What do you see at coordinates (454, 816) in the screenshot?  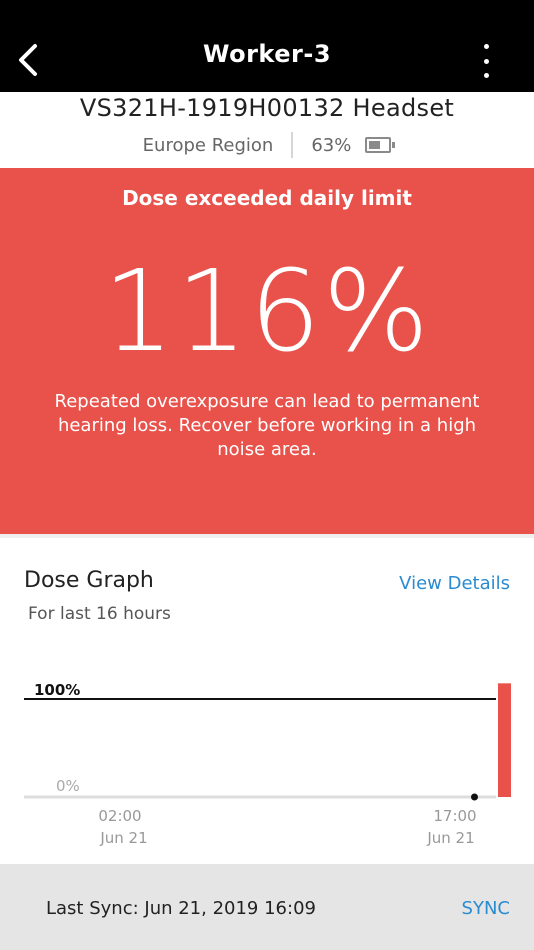 I see `x-tick-time: 17:00` at bounding box center [454, 816].